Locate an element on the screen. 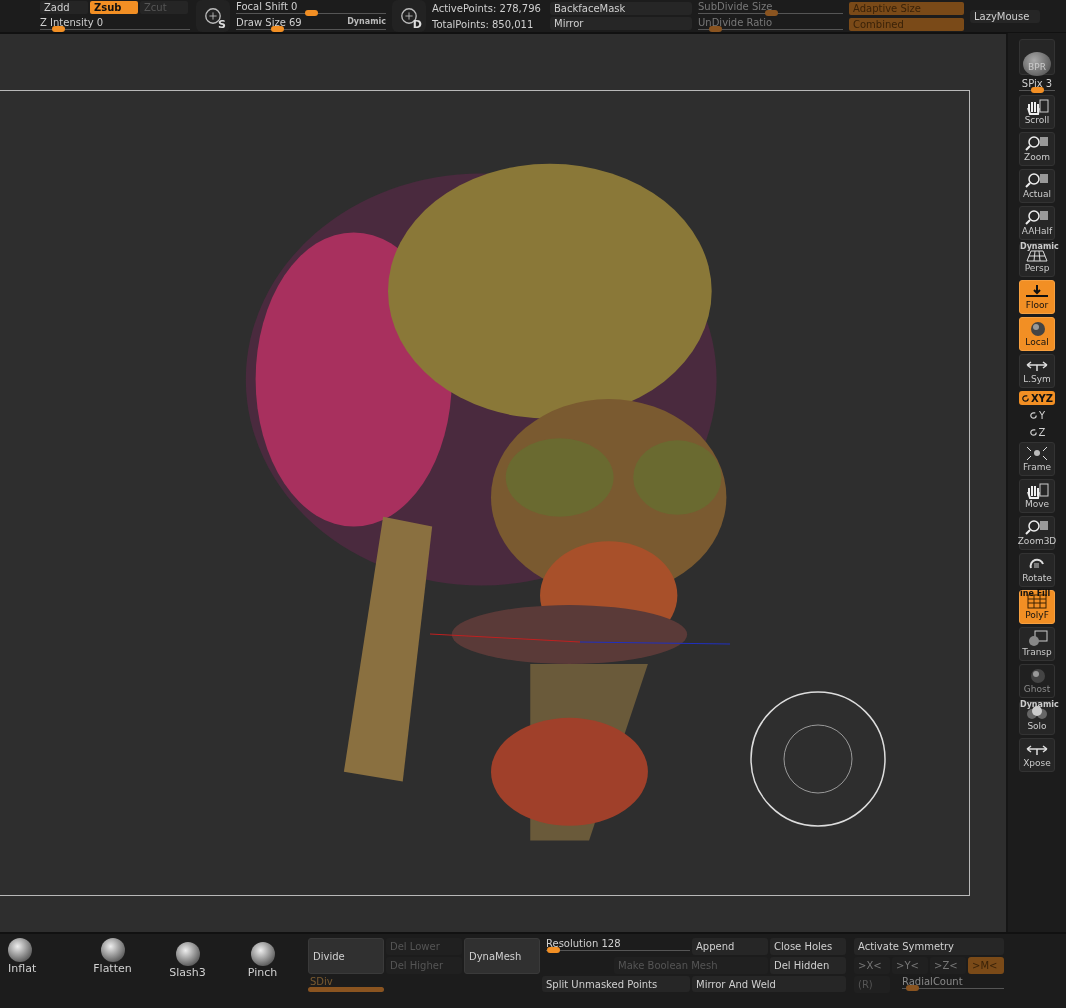  view-tool-button: Frame is located at coordinates (1037, 459).